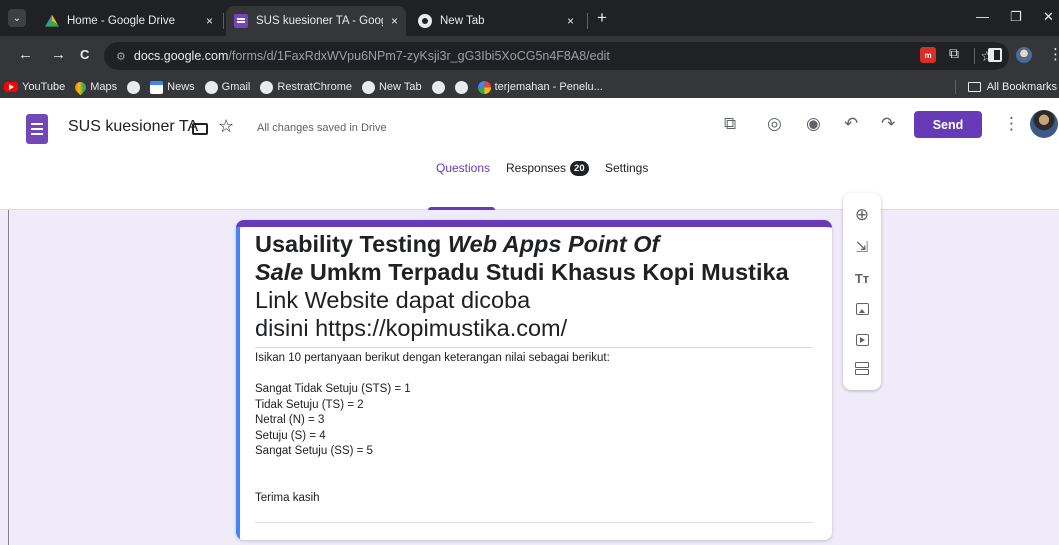 Image resolution: width=1059 pixels, height=545 pixels. I want to click on tab-new-tab: New Tab ×, so click(496, 21).